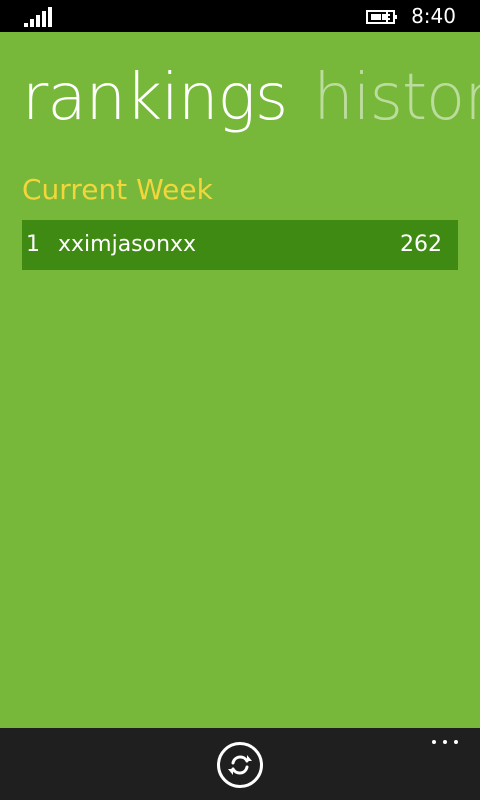 This screenshot has width=480, height=800. Describe the element at coordinates (240, 16) in the screenshot. I see `status-bar: 8:40` at that location.